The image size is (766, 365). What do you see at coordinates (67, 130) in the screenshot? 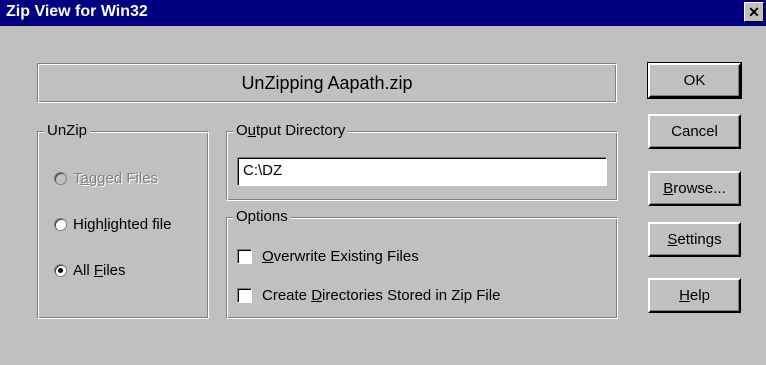
I see `unzip-group-label: UnZip` at bounding box center [67, 130].